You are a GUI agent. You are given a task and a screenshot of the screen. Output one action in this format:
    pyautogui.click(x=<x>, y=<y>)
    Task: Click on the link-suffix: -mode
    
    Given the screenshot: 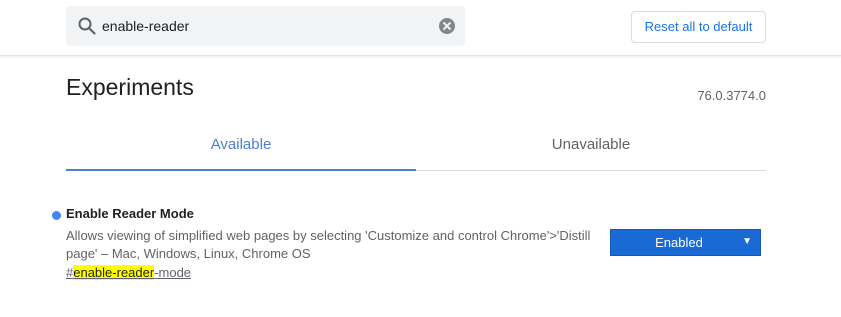 What is the action you would take?
    pyautogui.click(x=173, y=272)
    